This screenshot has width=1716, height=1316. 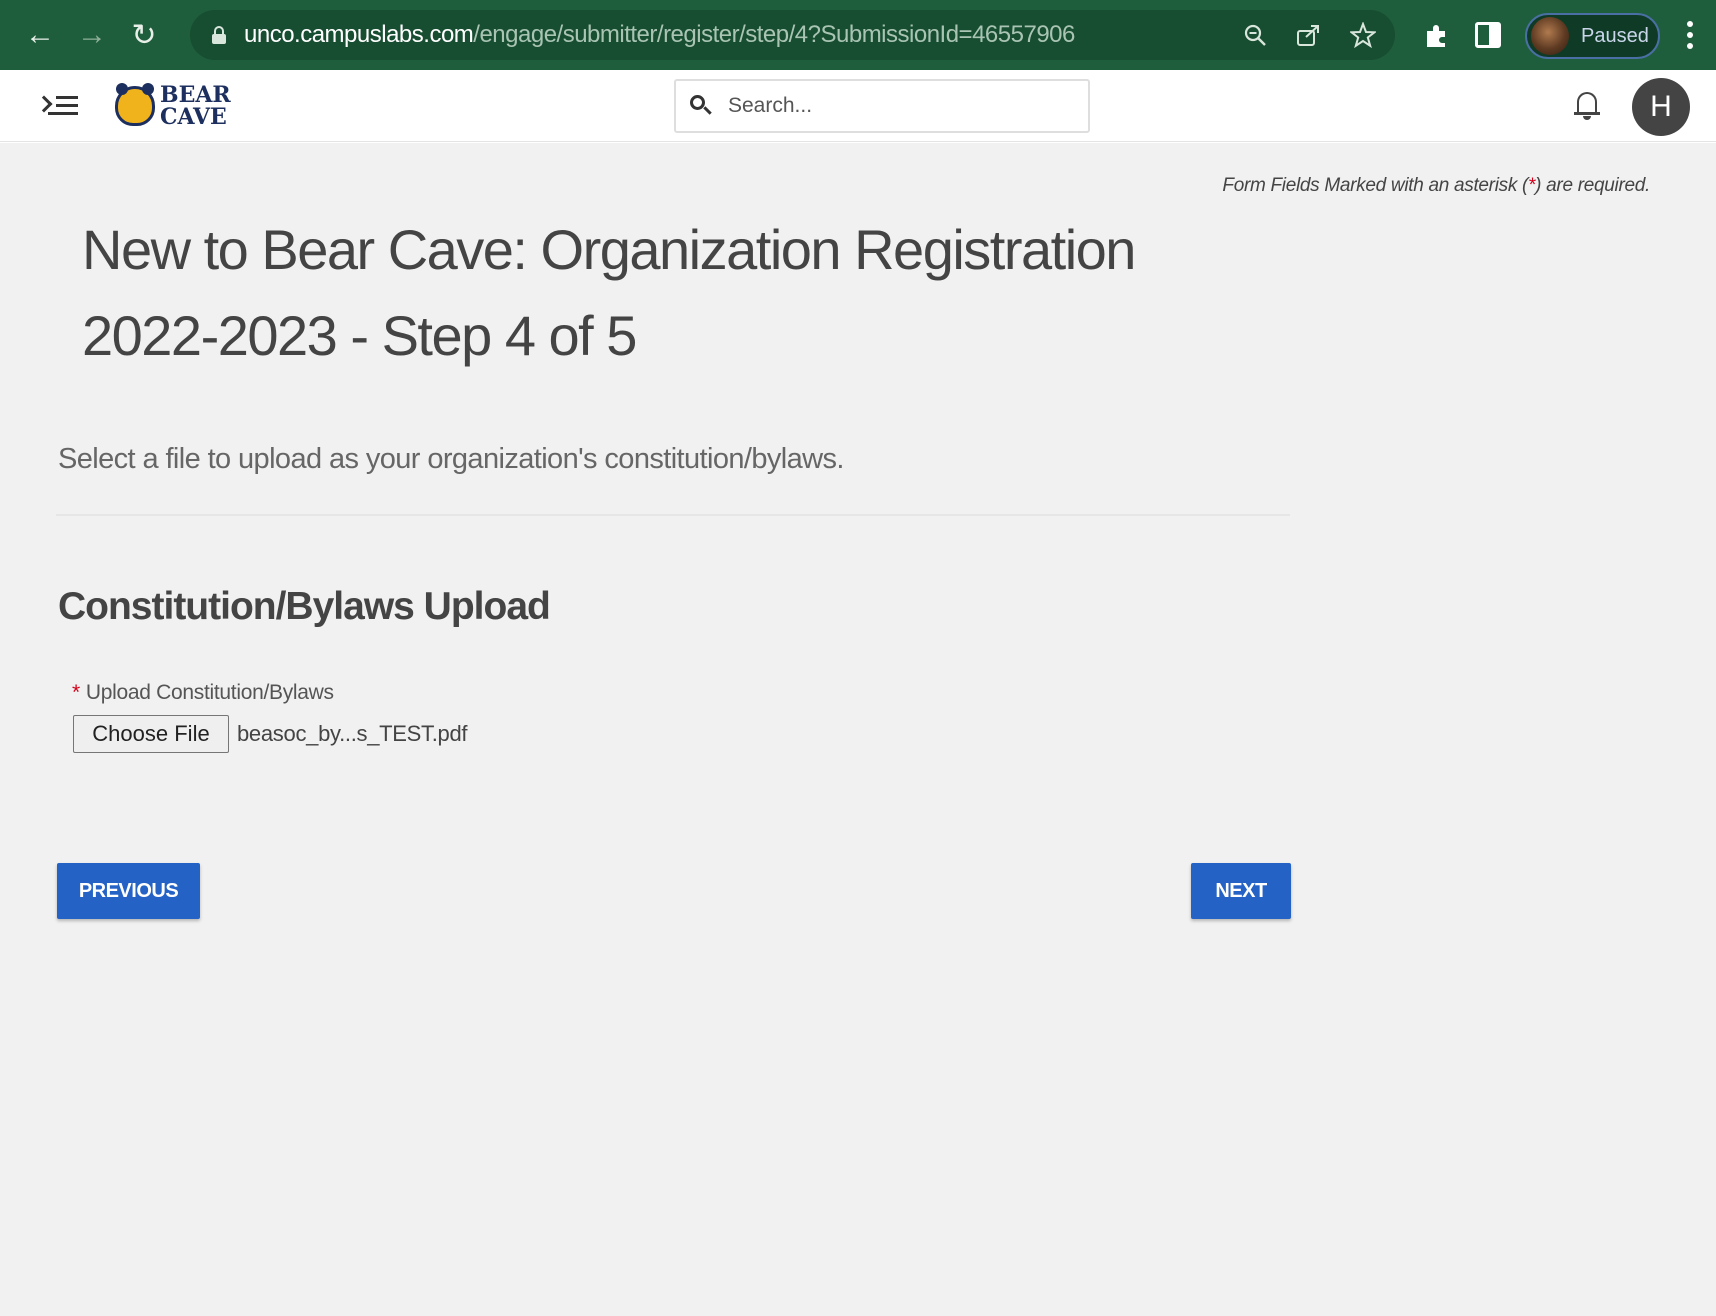 I want to click on lock-icon, so click(x=219, y=35).